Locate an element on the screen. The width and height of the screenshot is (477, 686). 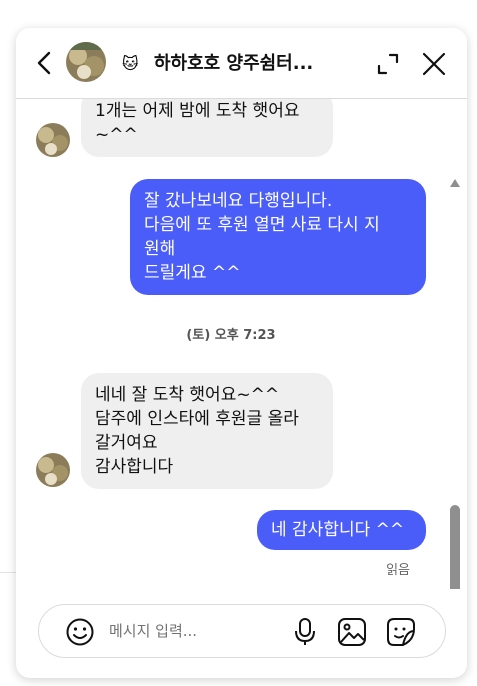
header-avatar is located at coordinates (86, 62).